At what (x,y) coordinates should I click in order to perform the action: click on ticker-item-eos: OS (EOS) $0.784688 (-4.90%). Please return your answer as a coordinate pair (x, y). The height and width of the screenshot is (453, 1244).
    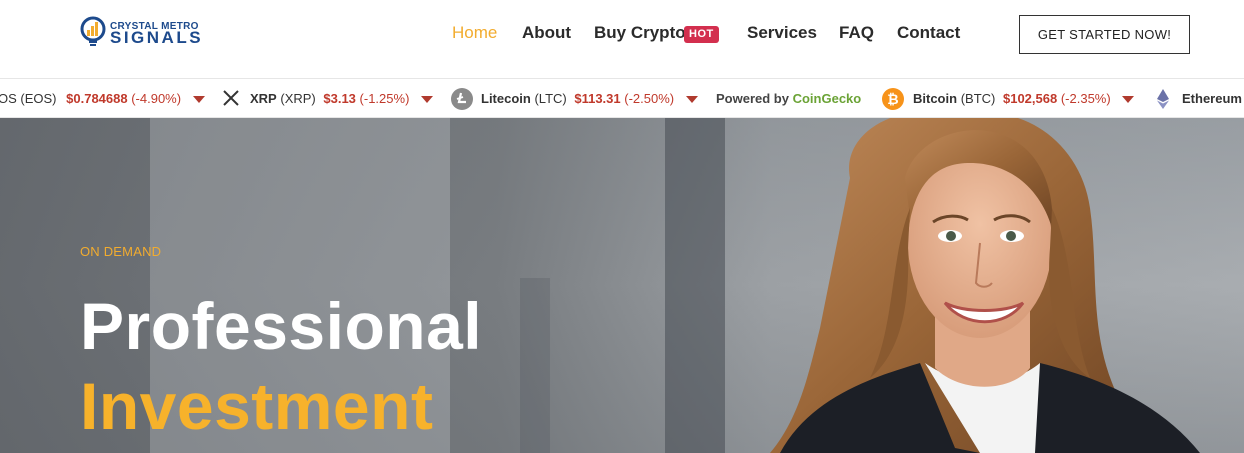
    Looking at the image, I should click on (102, 98).